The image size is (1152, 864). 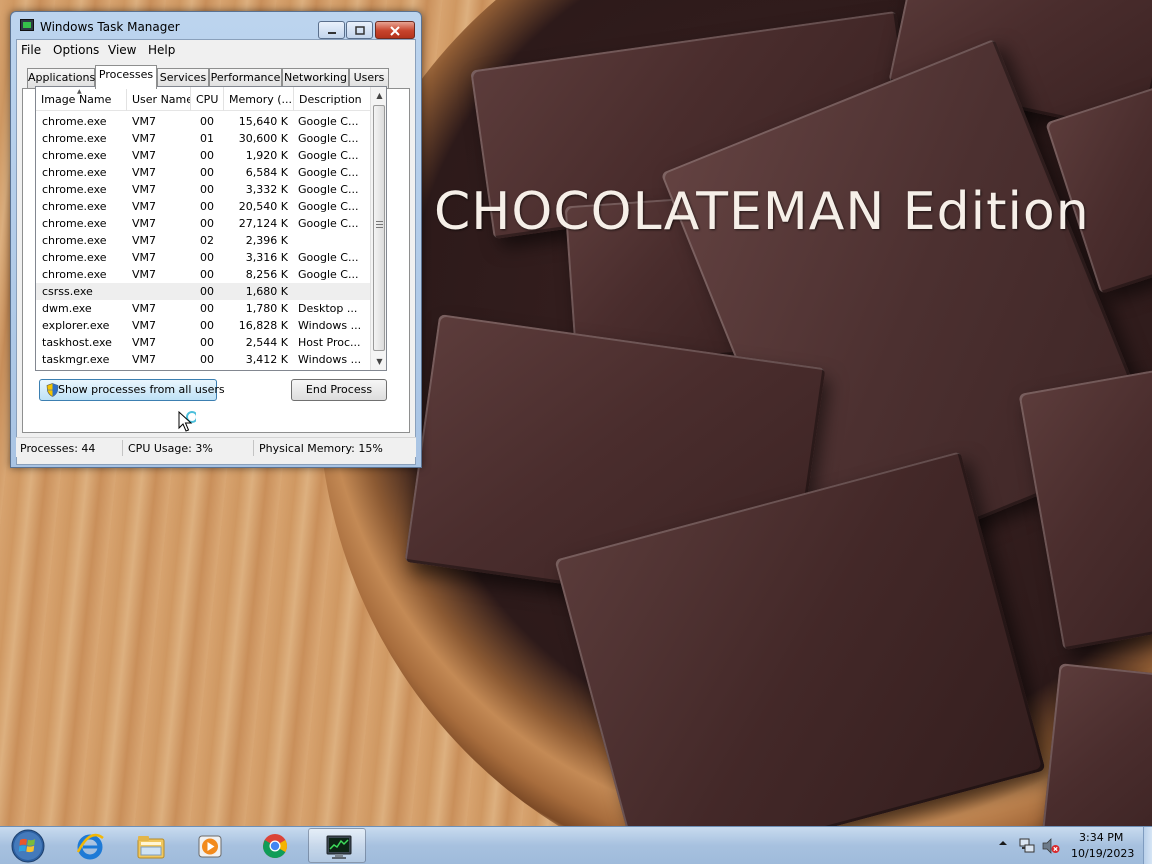 What do you see at coordinates (25, 845) in the screenshot?
I see `start-button` at bounding box center [25, 845].